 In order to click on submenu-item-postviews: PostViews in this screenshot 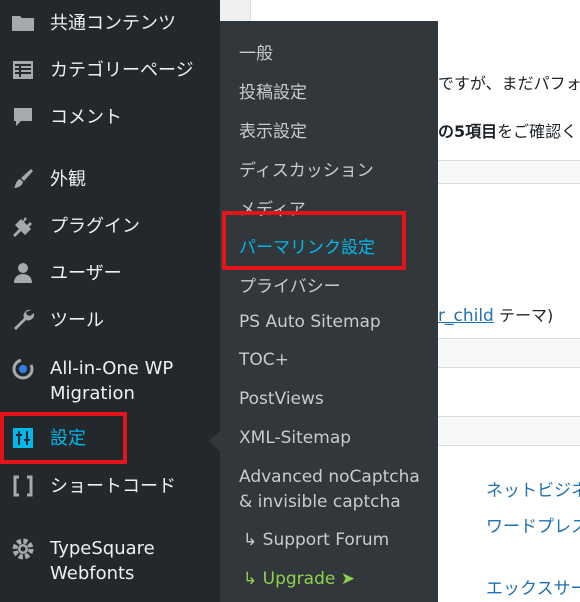, I will do `click(281, 399)`.